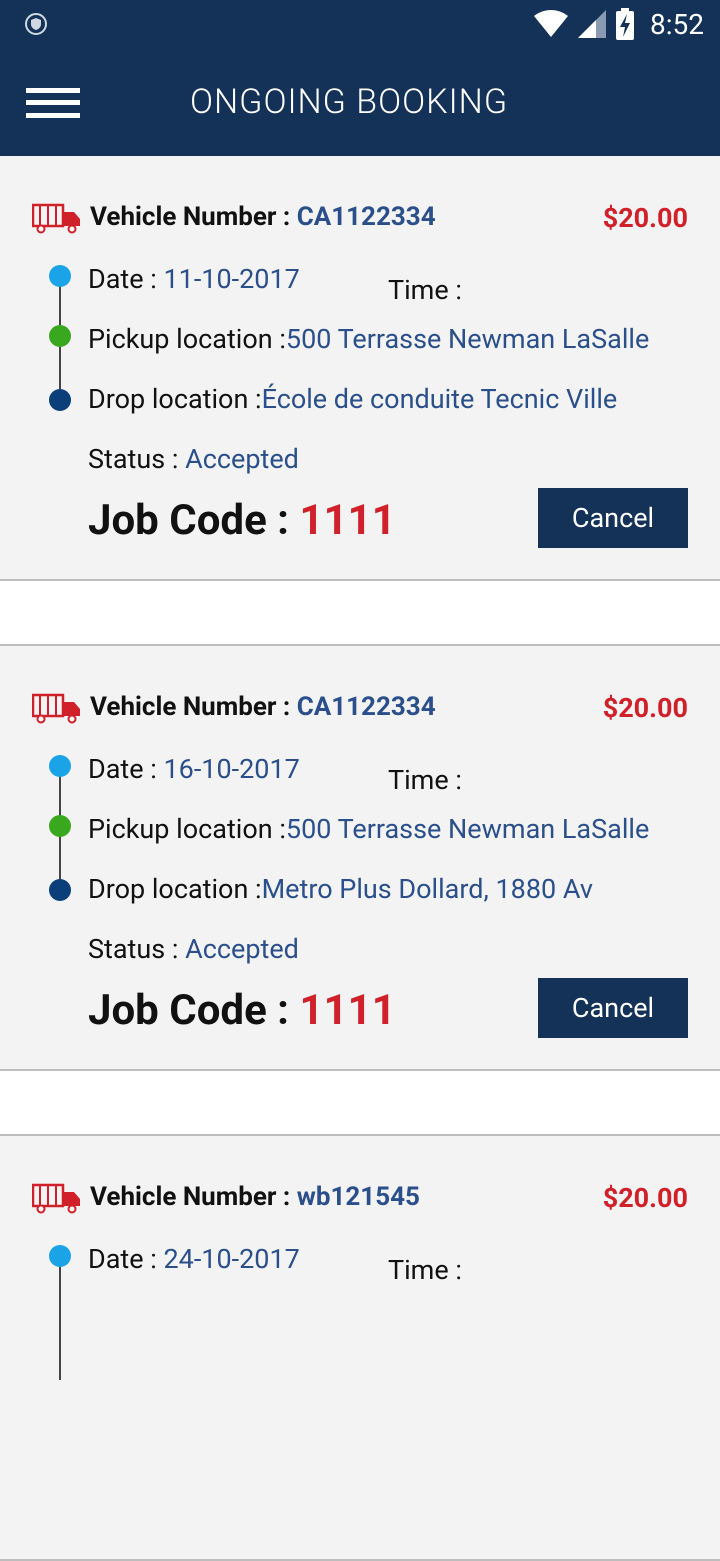  Describe the element at coordinates (36, 24) in the screenshot. I see `shield-icon` at that location.